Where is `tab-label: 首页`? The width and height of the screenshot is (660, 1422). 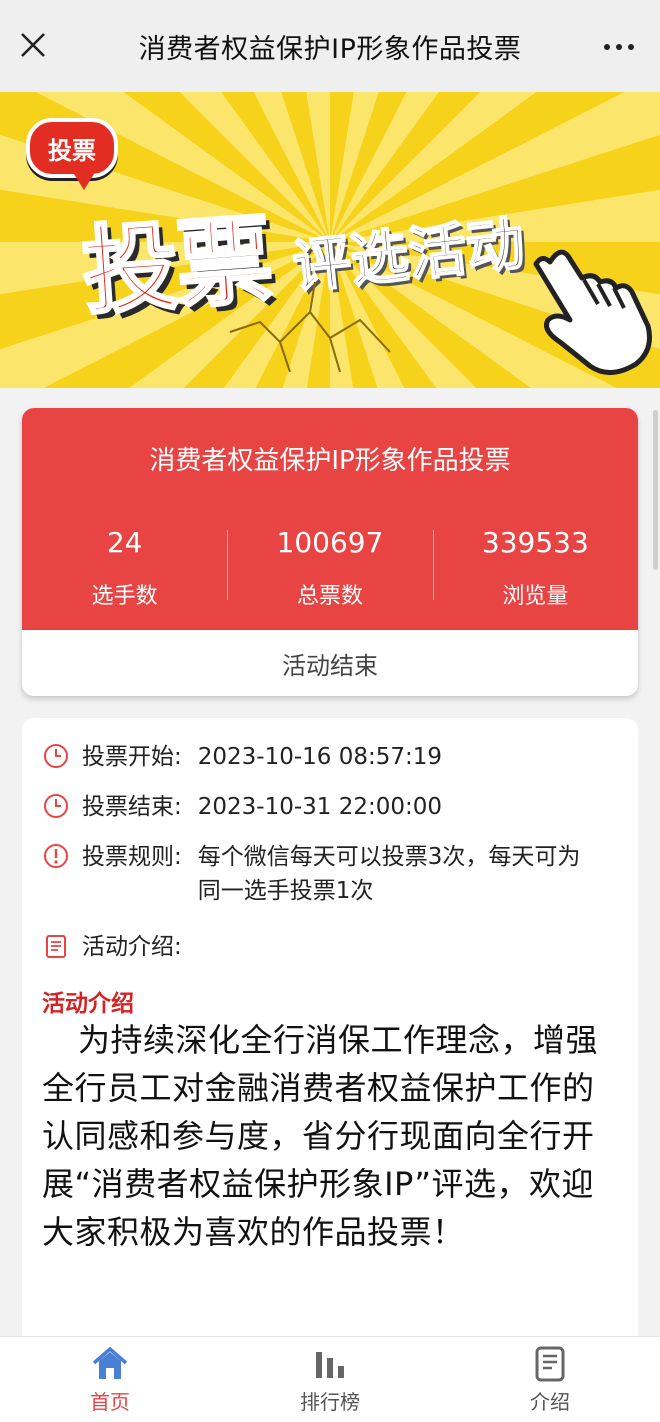 tab-label: 首页 is located at coordinates (110, 1402).